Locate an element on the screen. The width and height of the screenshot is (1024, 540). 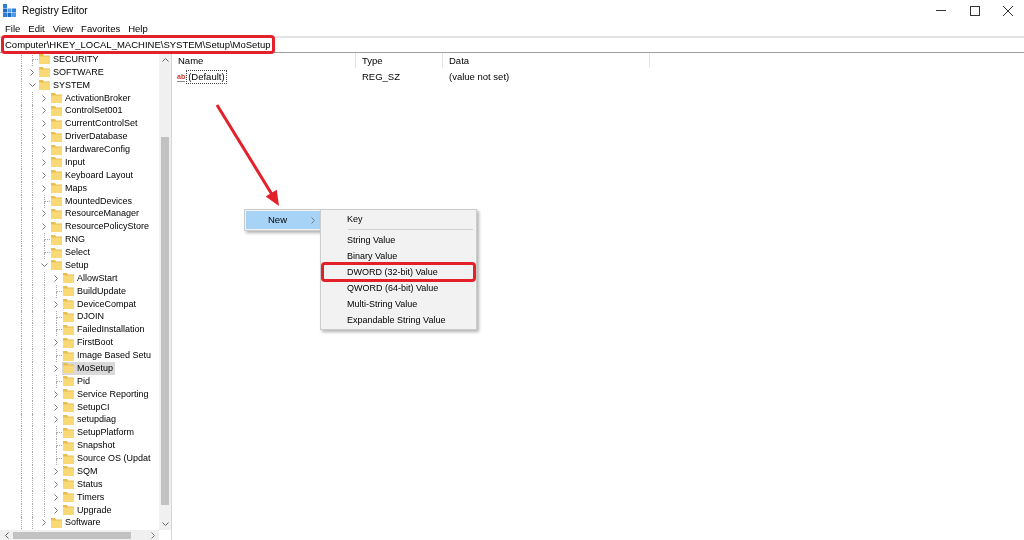
horizontal-scrollbar is located at coordinates (79, 535).